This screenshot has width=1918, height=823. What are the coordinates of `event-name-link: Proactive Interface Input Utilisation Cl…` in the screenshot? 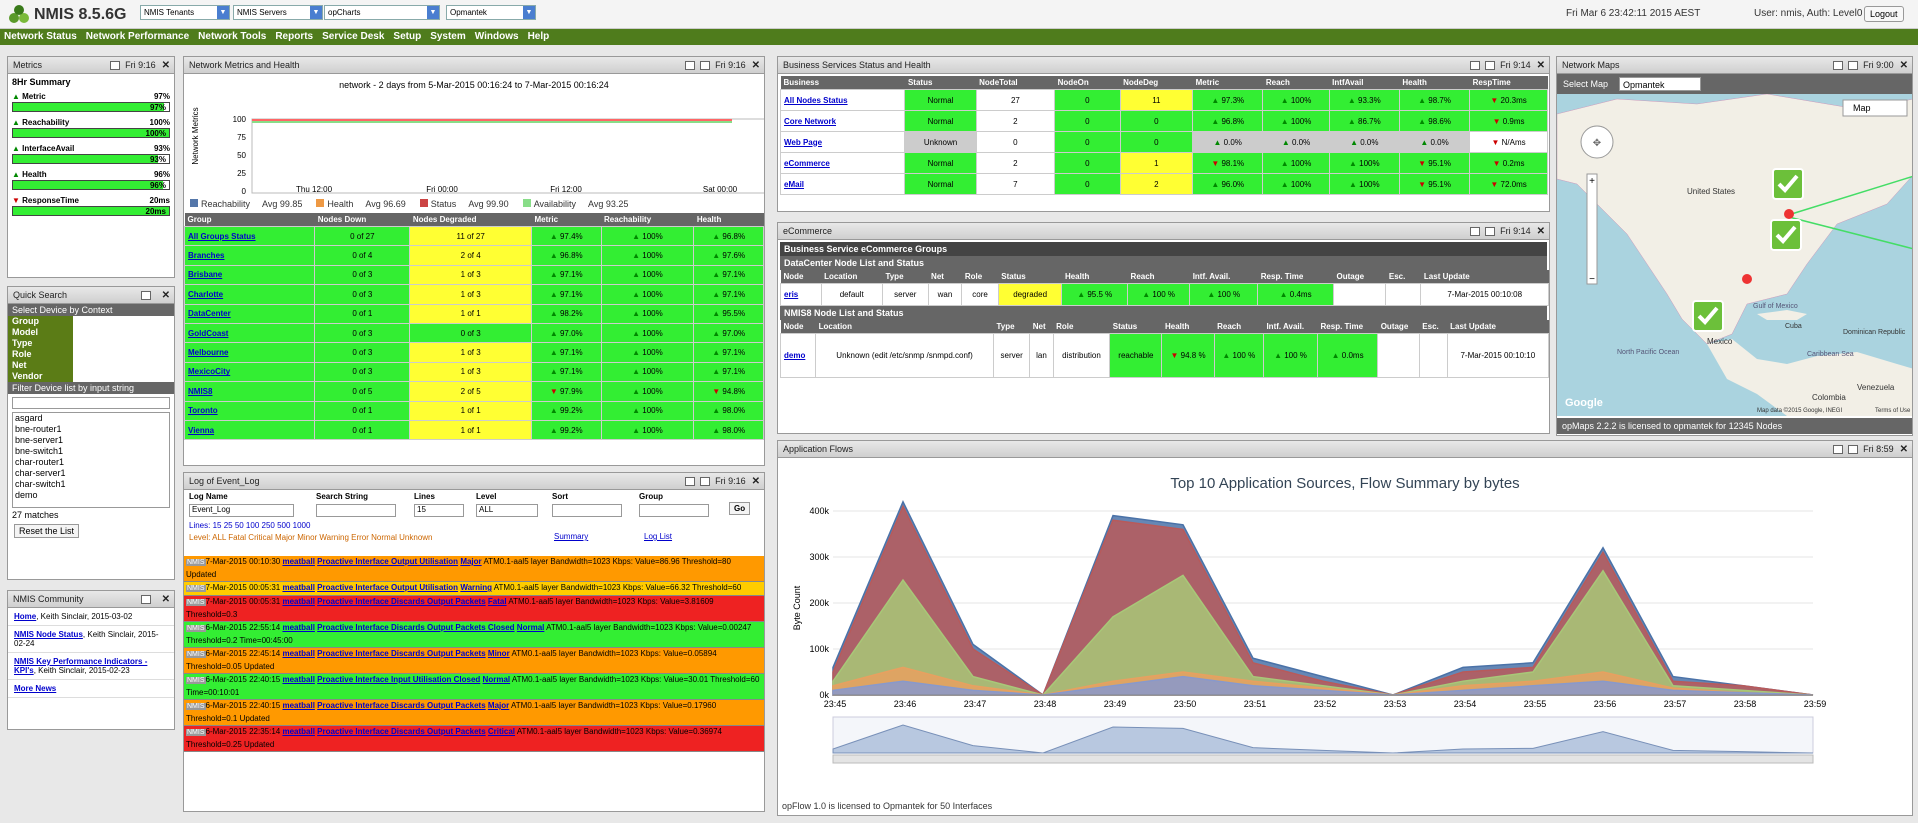 It's located at (398, 679).